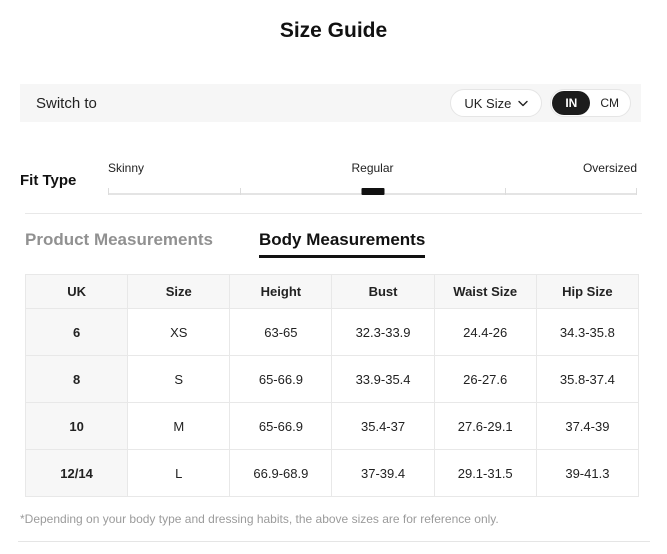 The width and height of the screenshot is (667, 554). What do you see at coordinates (372, 178) in the screenshot?
I see `fit-type-slider: Skinny Regular Oversized` at bounding box center [372, 178].